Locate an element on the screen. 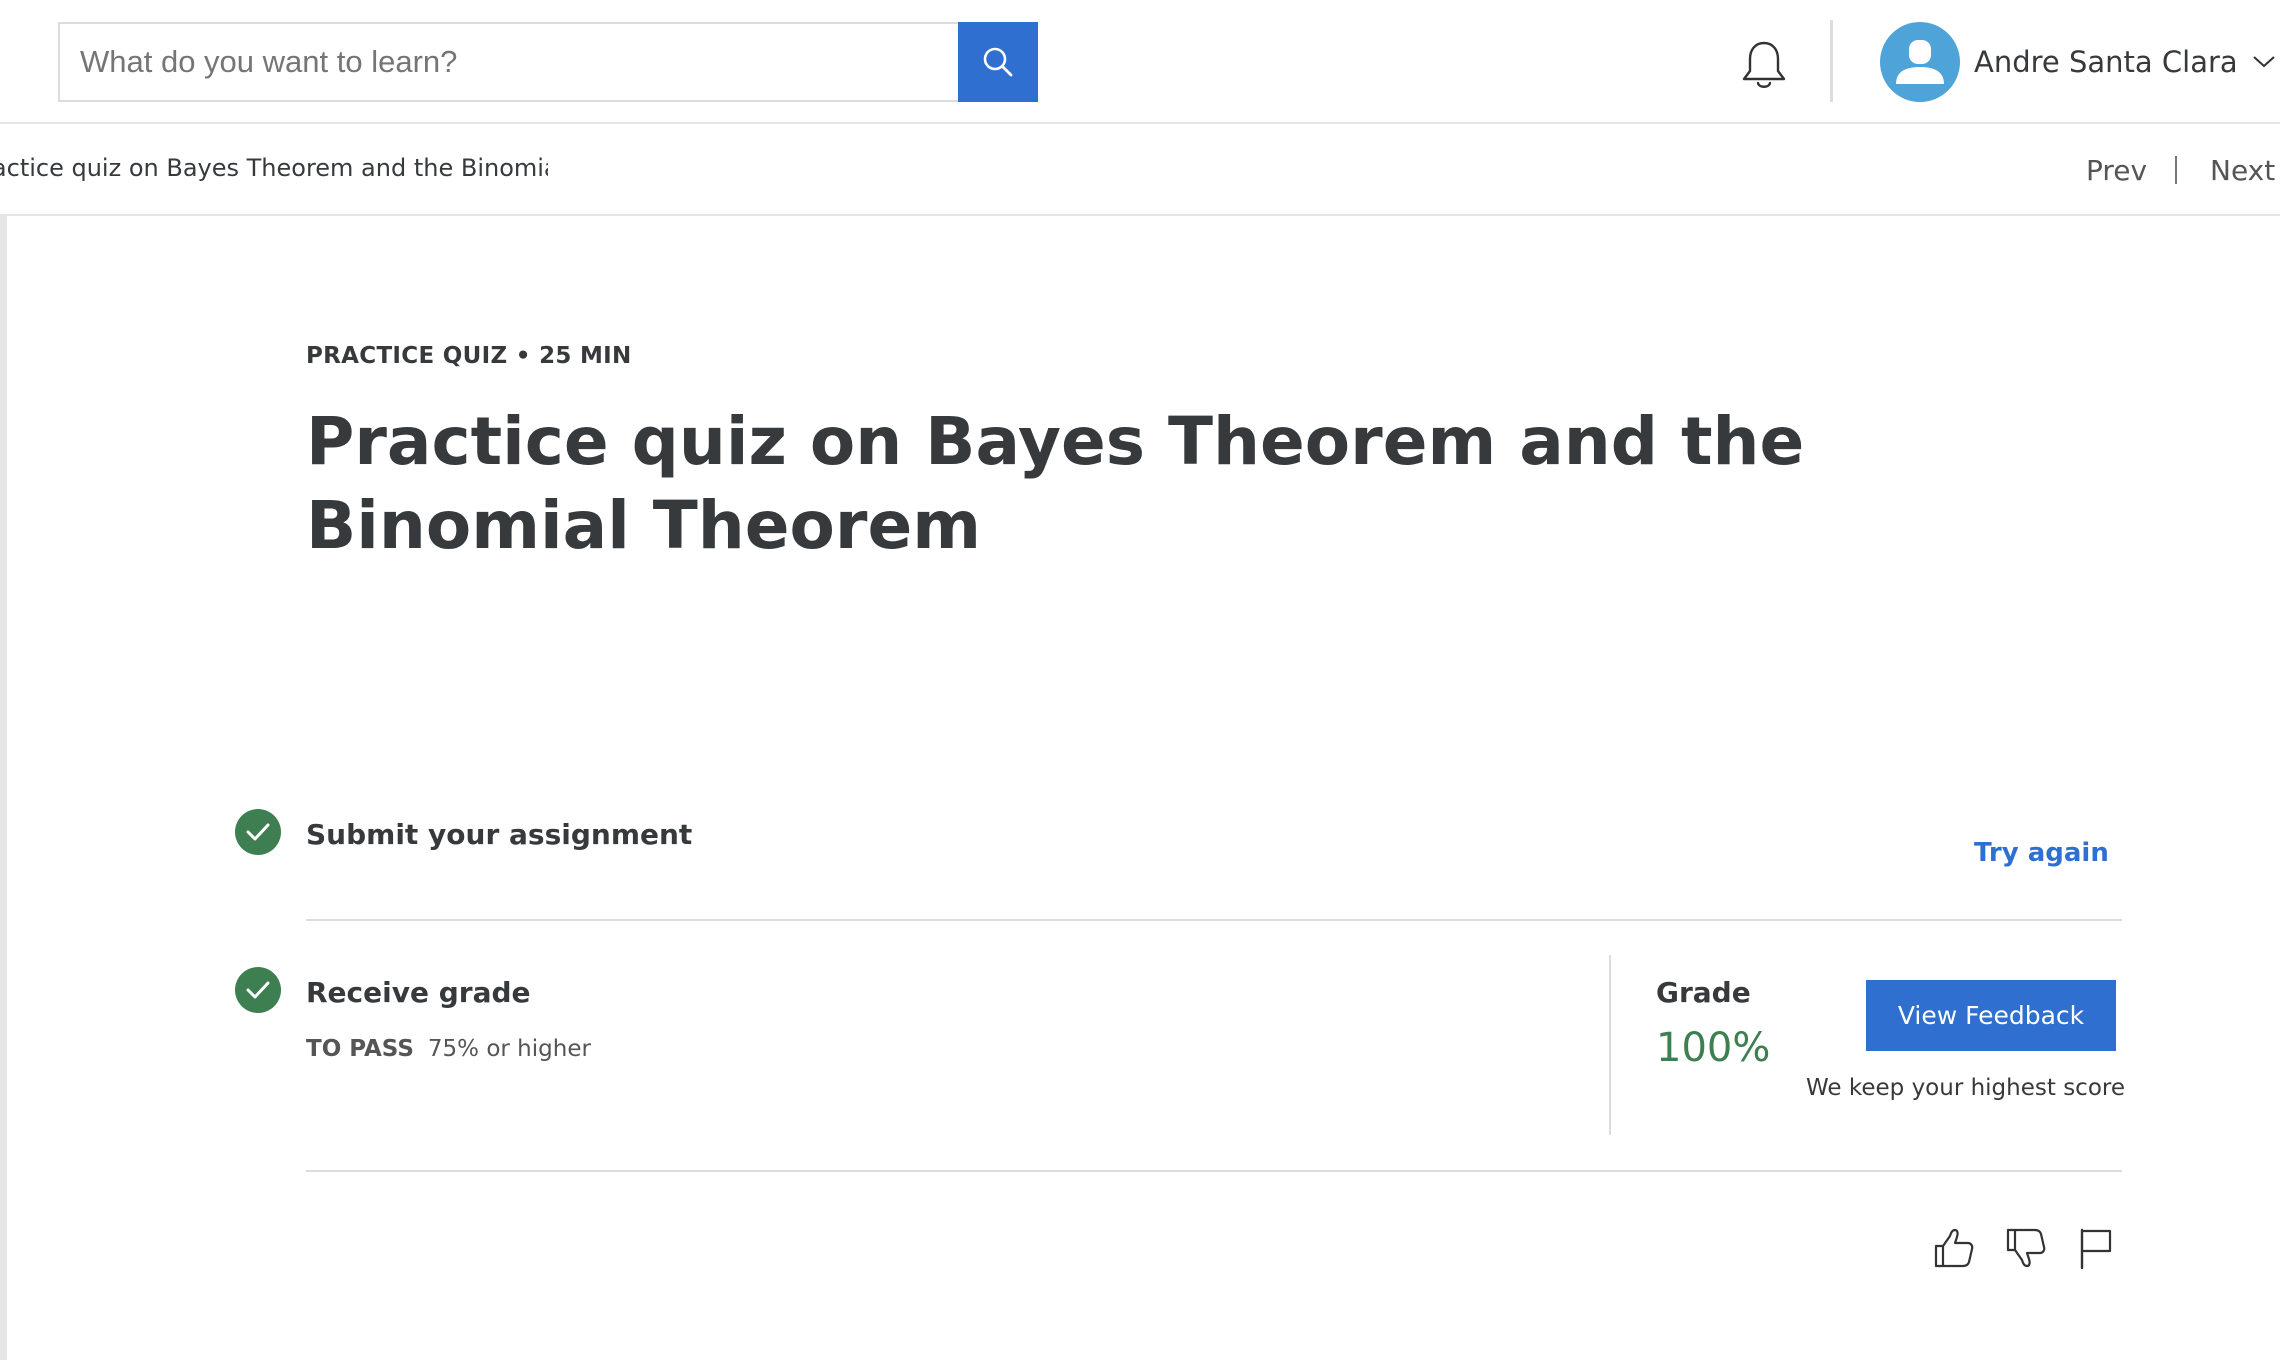 The image size is (2280, 1360). avatar is located at coordinates (1920, 62).